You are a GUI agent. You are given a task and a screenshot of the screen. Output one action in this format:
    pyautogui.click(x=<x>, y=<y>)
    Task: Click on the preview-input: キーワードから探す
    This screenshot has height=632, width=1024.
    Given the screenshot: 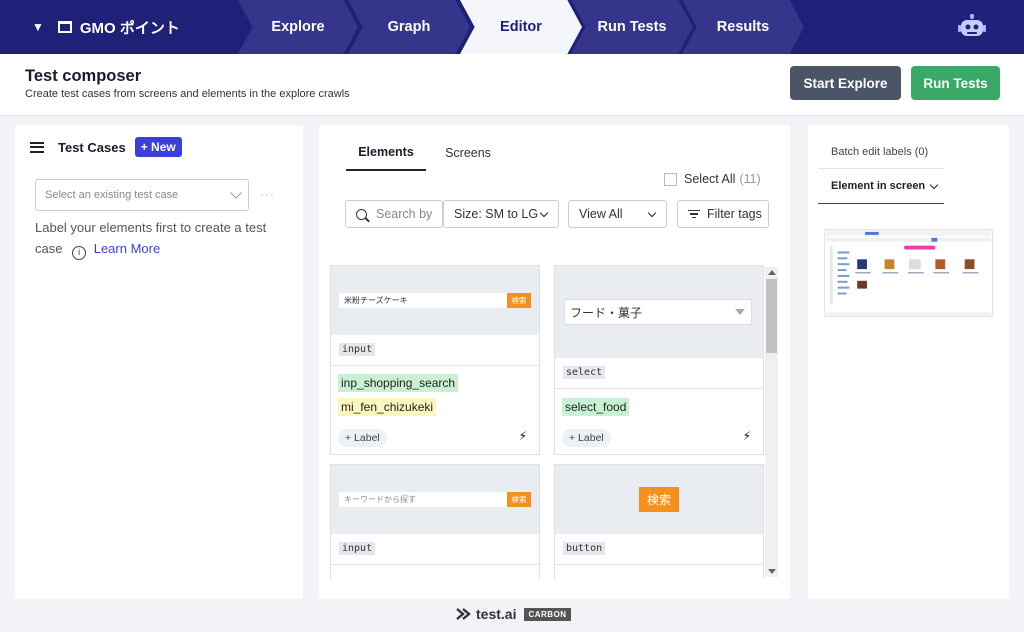 What is the action you would take?
    pyautogui.click(x=423, y=499)
    